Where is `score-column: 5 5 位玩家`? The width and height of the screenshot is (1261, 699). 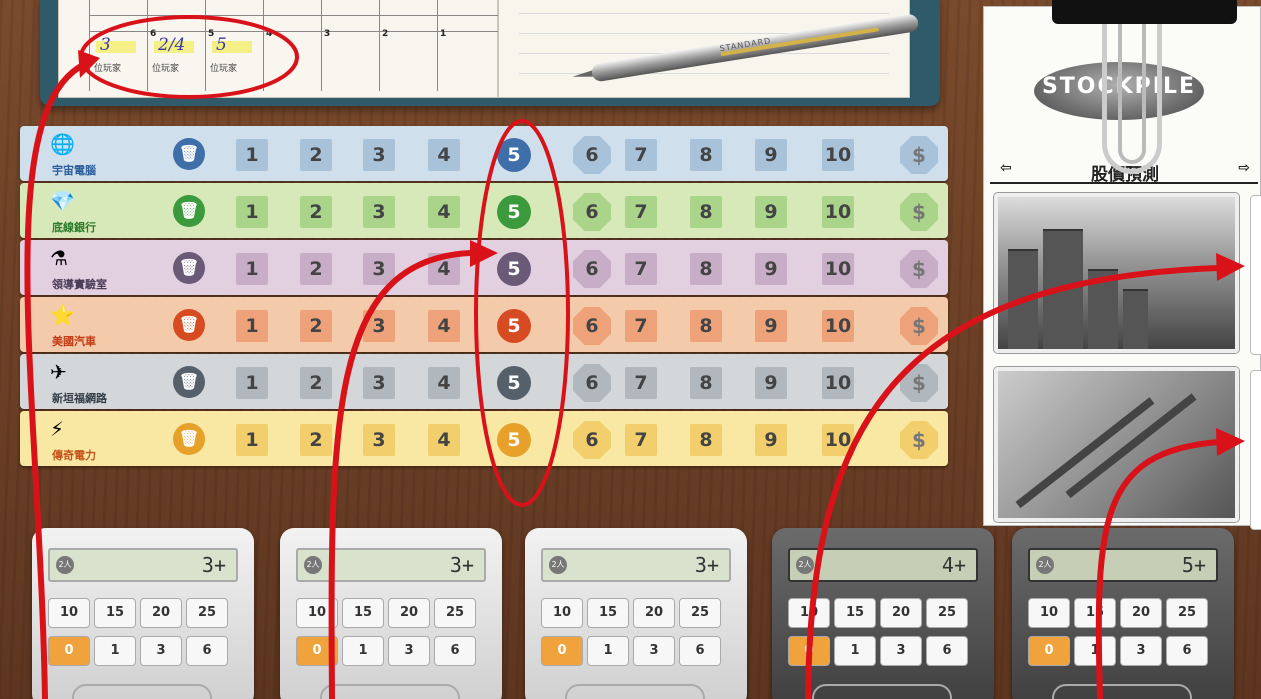
score-column: 5 5 位玩家 is located at coordinates (234, 45).